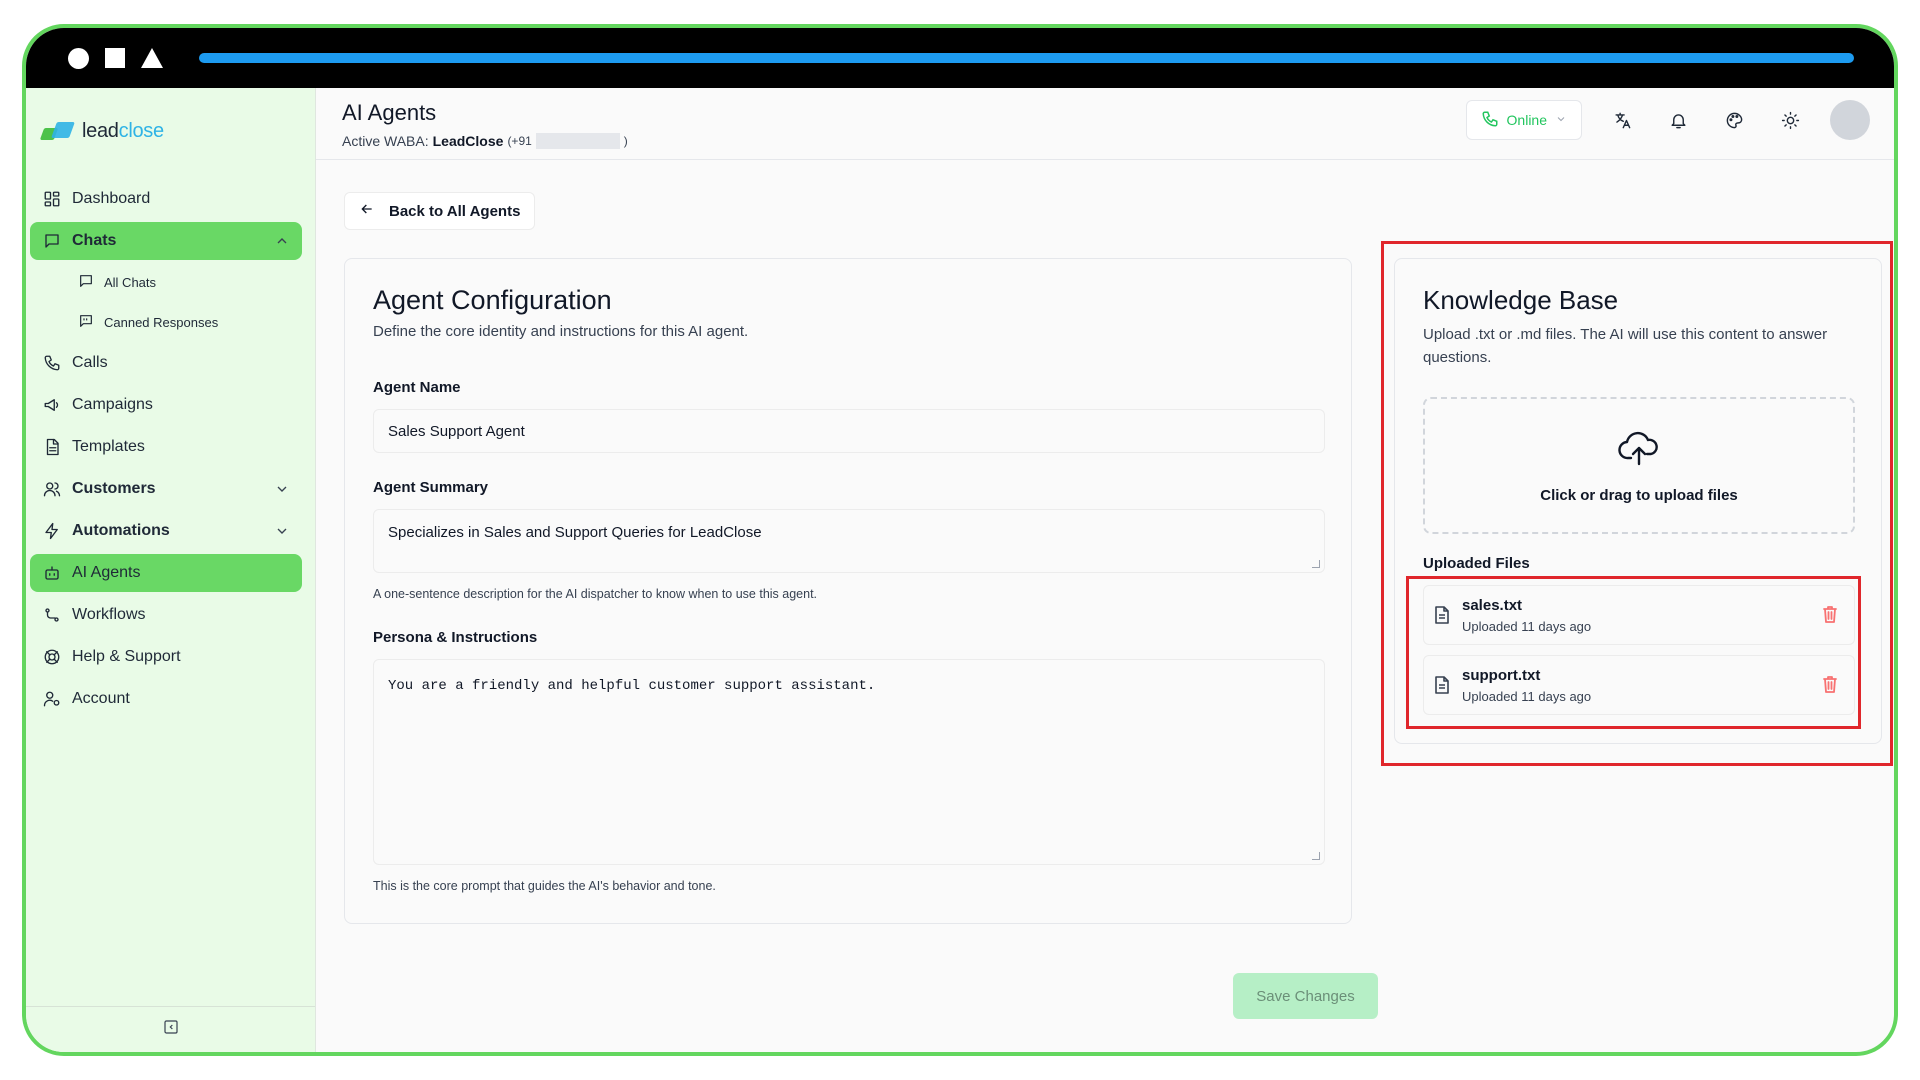 This screenshot has width=1920, height=1080. I want to click on sidebar-subitem-label: Canned Responses, so click(161, 322).